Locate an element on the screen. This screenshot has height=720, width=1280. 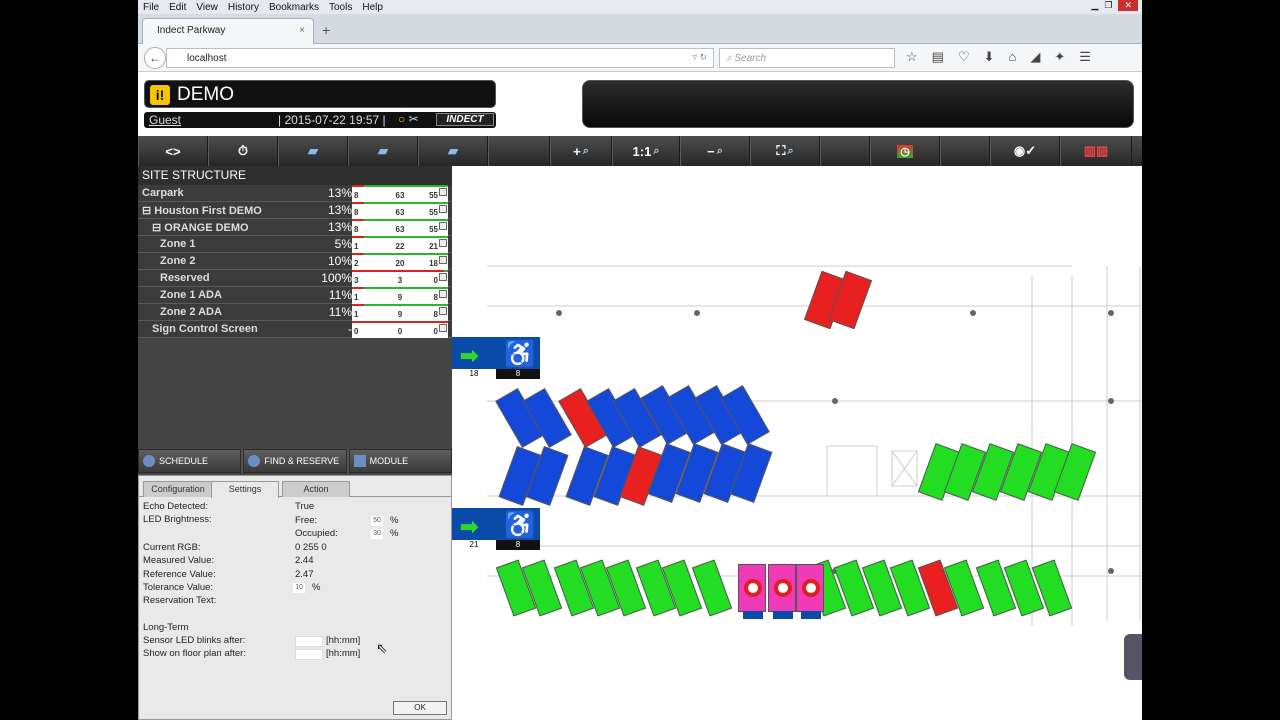
zoom-in-button: + ⌕ is located at coordinates (581, 151).